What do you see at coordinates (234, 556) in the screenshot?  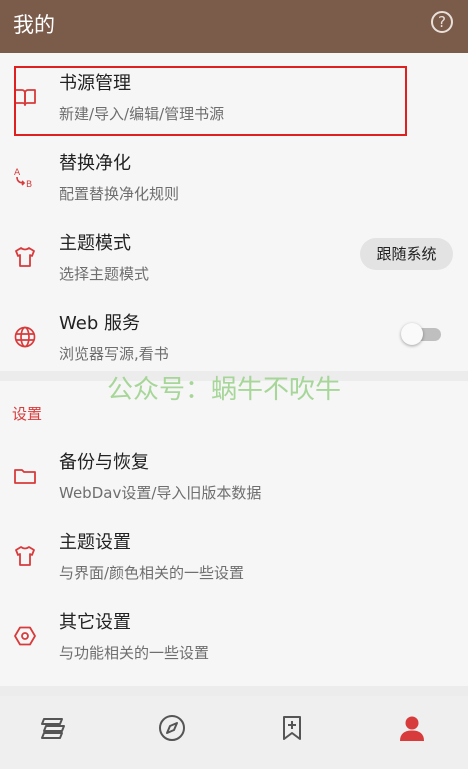 I see `menu-item-theme-settings: 主题设置 与界面/颜色相关的一些设置` at bounding box center [234, 556].